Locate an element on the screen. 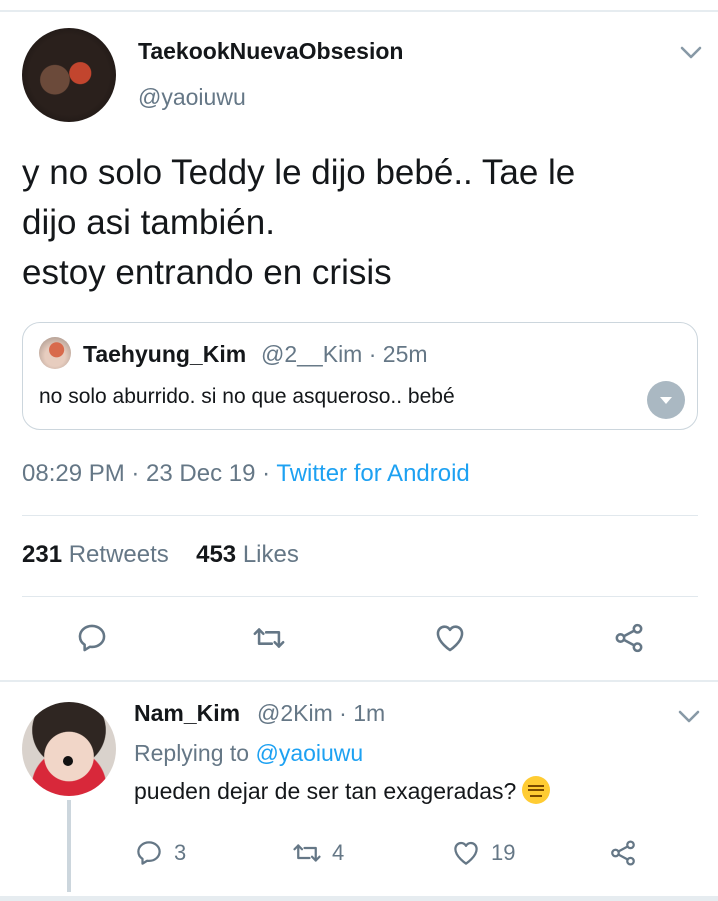 This screenshot has height=901, width=718. reply-share-button is located at coordinates (623, 853).